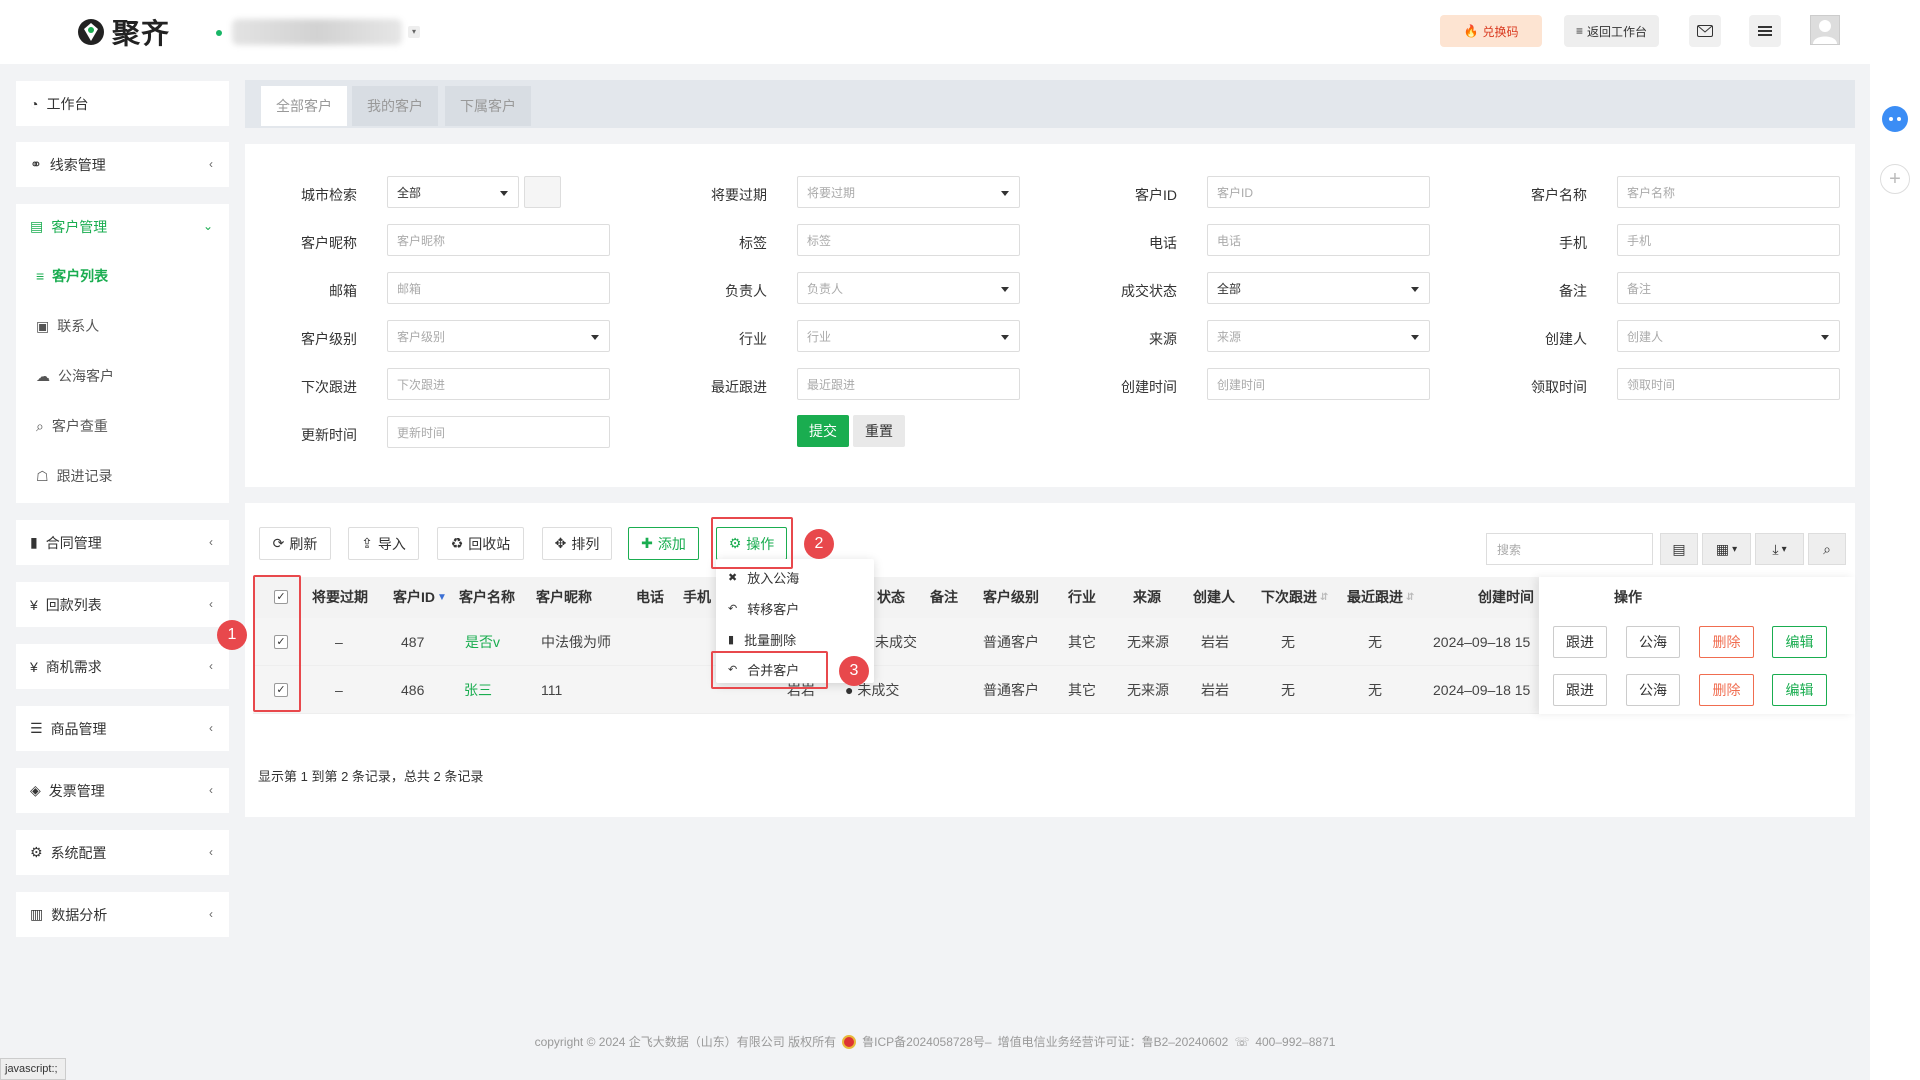 This screenshot has width=1920, height=1080. What do you see at coordinates (122, 103) in the screenshot?
I see `sidebar-item-workbench: ◔ 工作台` at bounding box center [122, 103].